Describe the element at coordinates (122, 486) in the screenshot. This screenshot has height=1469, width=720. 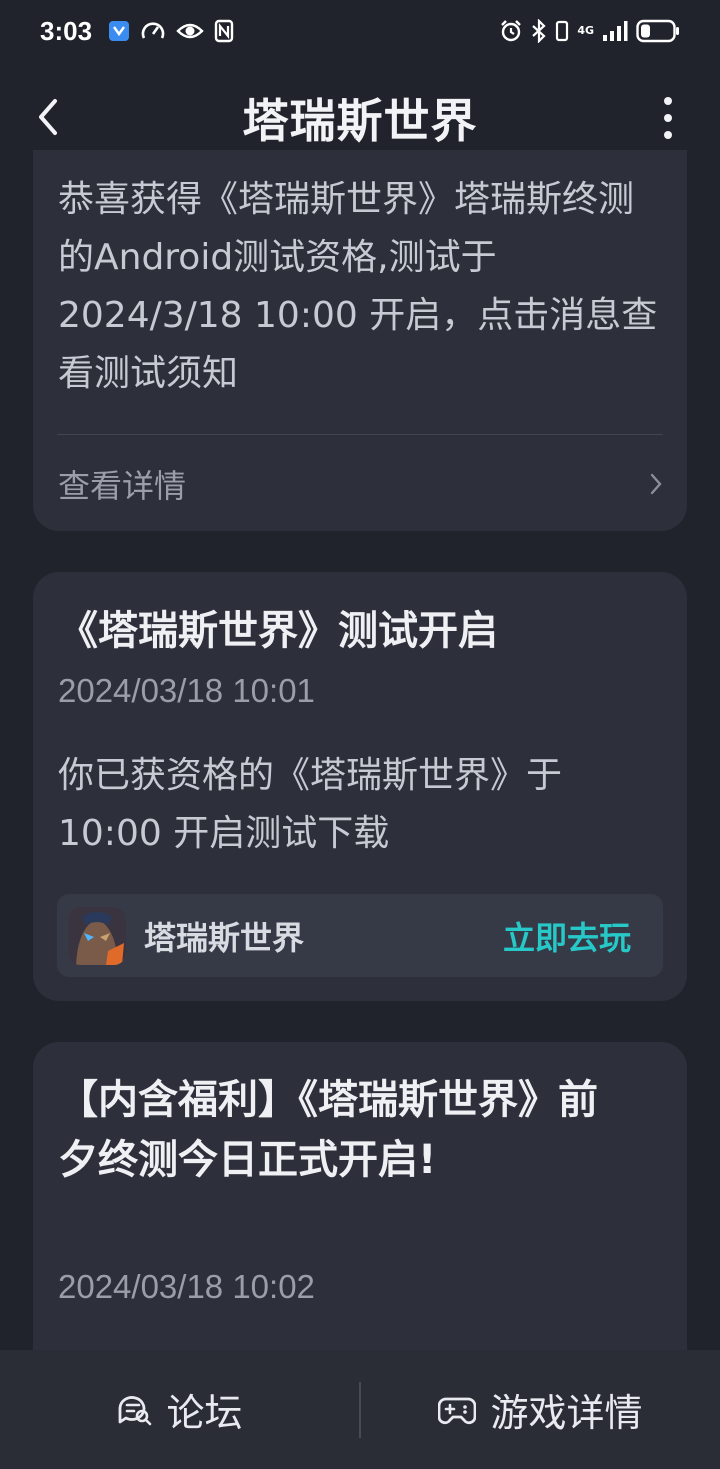
I see `view-details-label: 查看详情` at that location.